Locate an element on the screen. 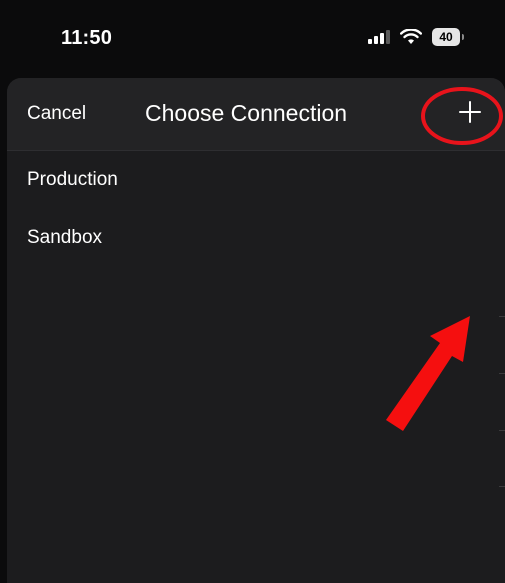 The height and width of the screenshot is (583, 505). page-title: Choose Connection is located at coordinates (246, 113).